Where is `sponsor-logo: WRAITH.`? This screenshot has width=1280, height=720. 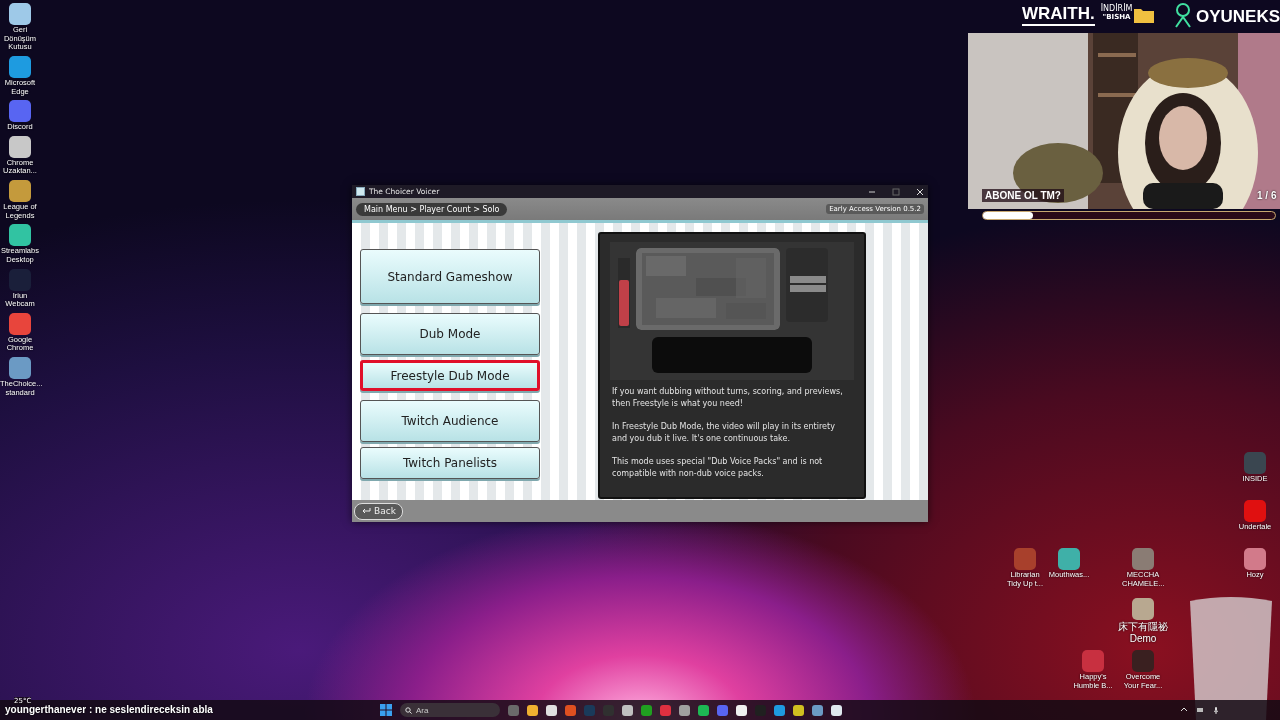 sponsor-logo: WRAITH. is located at coordinates (1058, 15).